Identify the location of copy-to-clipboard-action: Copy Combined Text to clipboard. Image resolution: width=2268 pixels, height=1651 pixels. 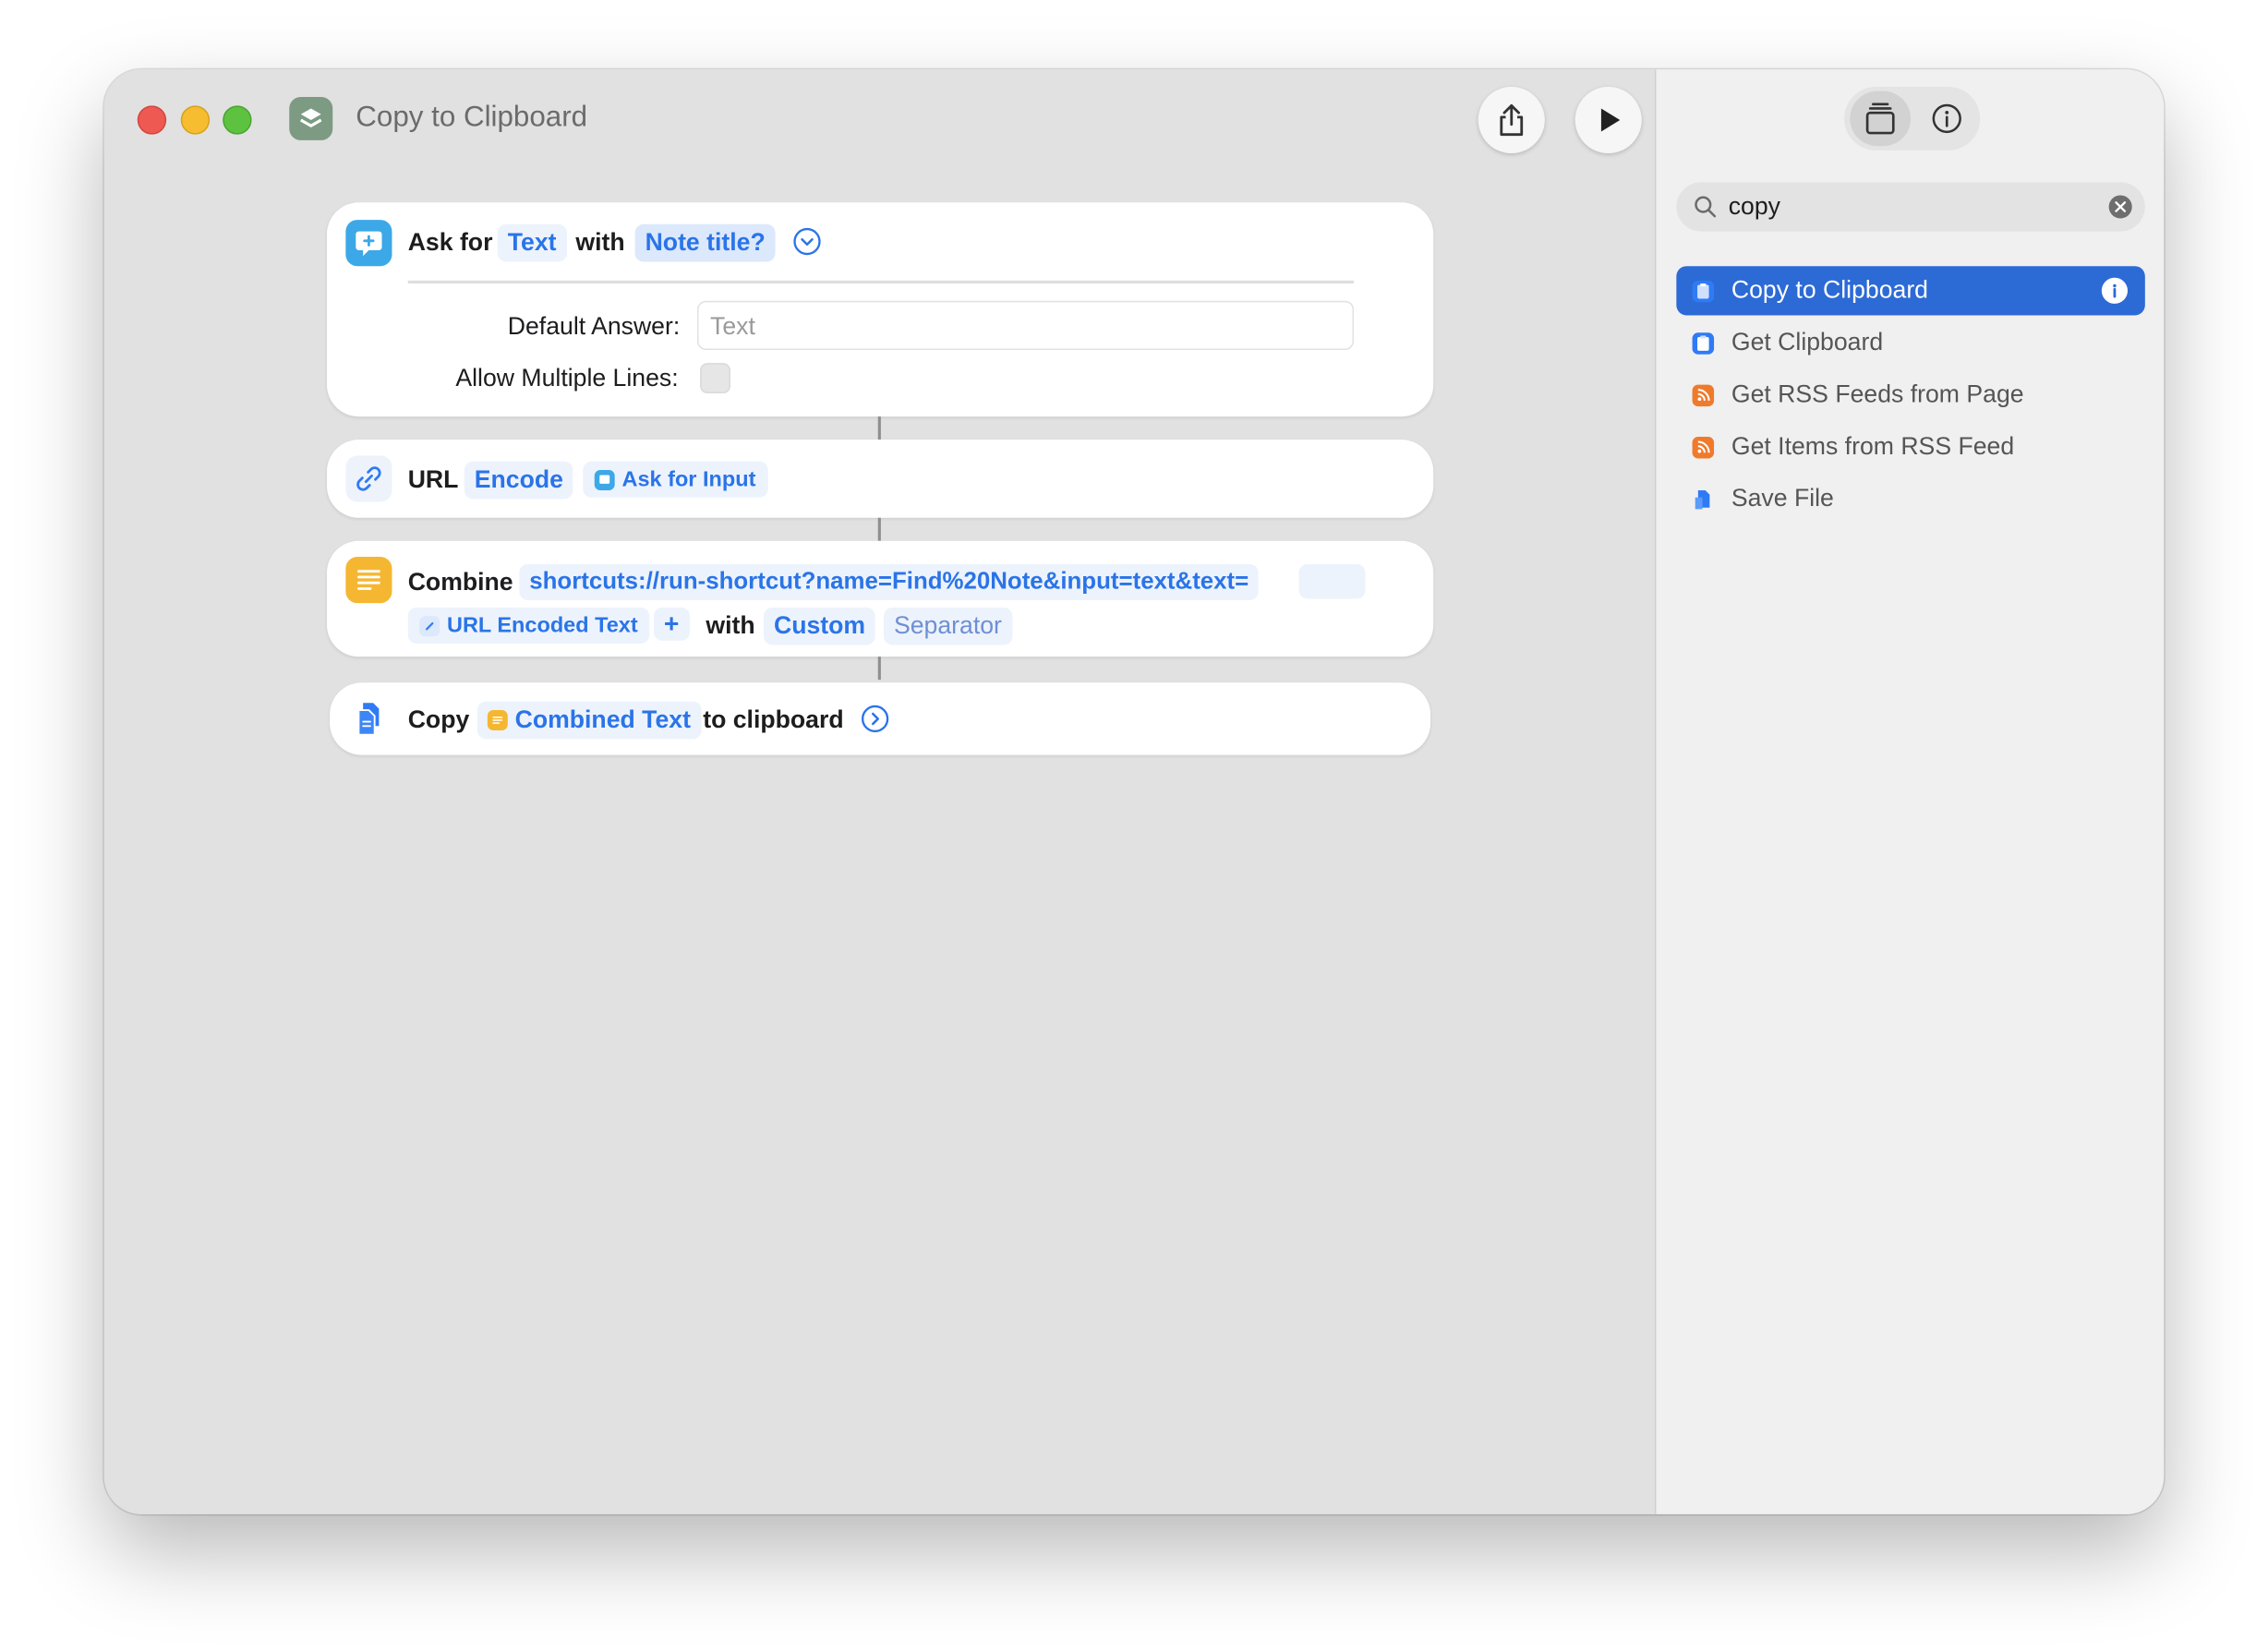
(880, 718).